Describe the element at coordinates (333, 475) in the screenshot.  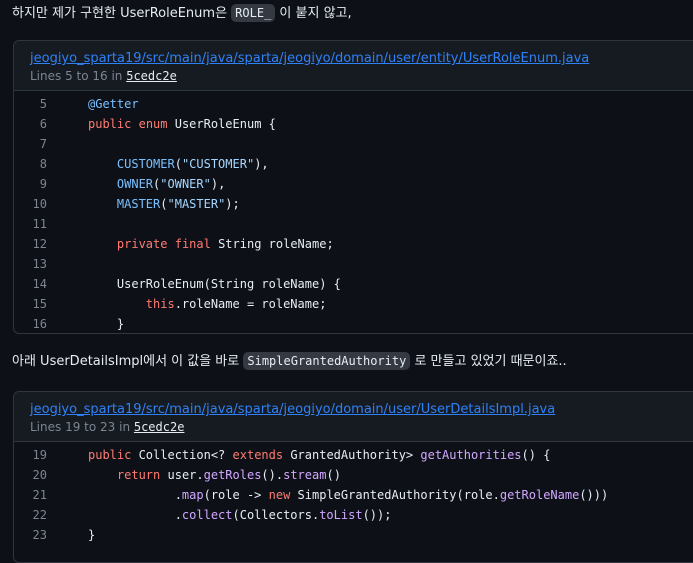
I see `code-token: ()` at that location.